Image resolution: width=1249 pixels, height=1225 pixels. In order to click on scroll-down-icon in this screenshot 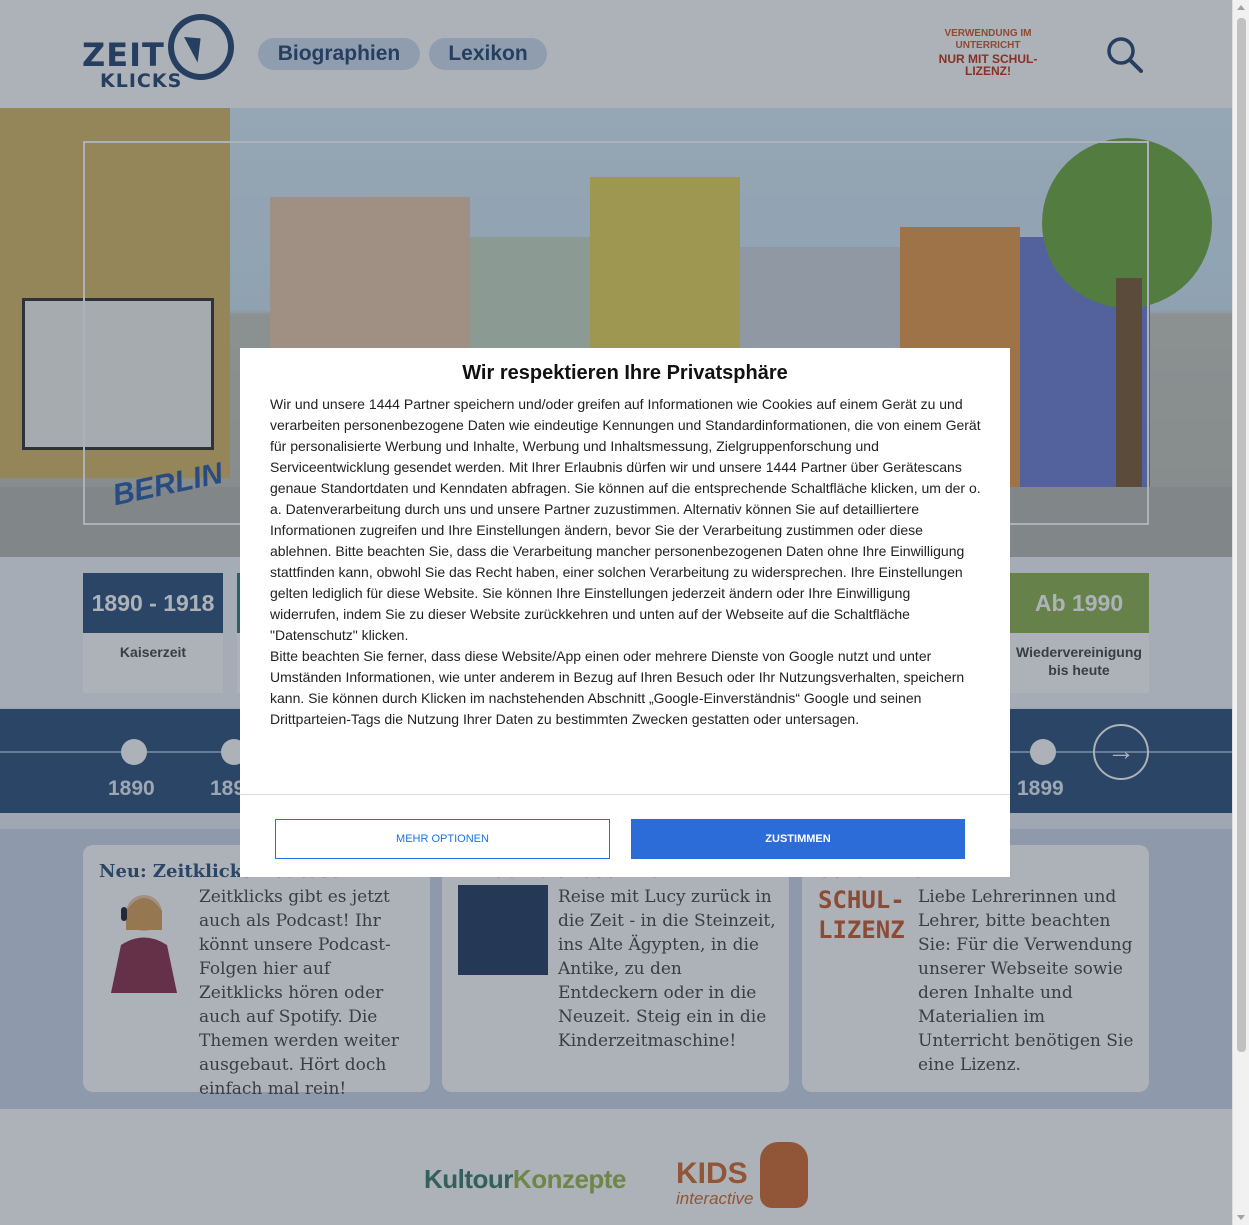, I will do `click(1241, 1217)`.